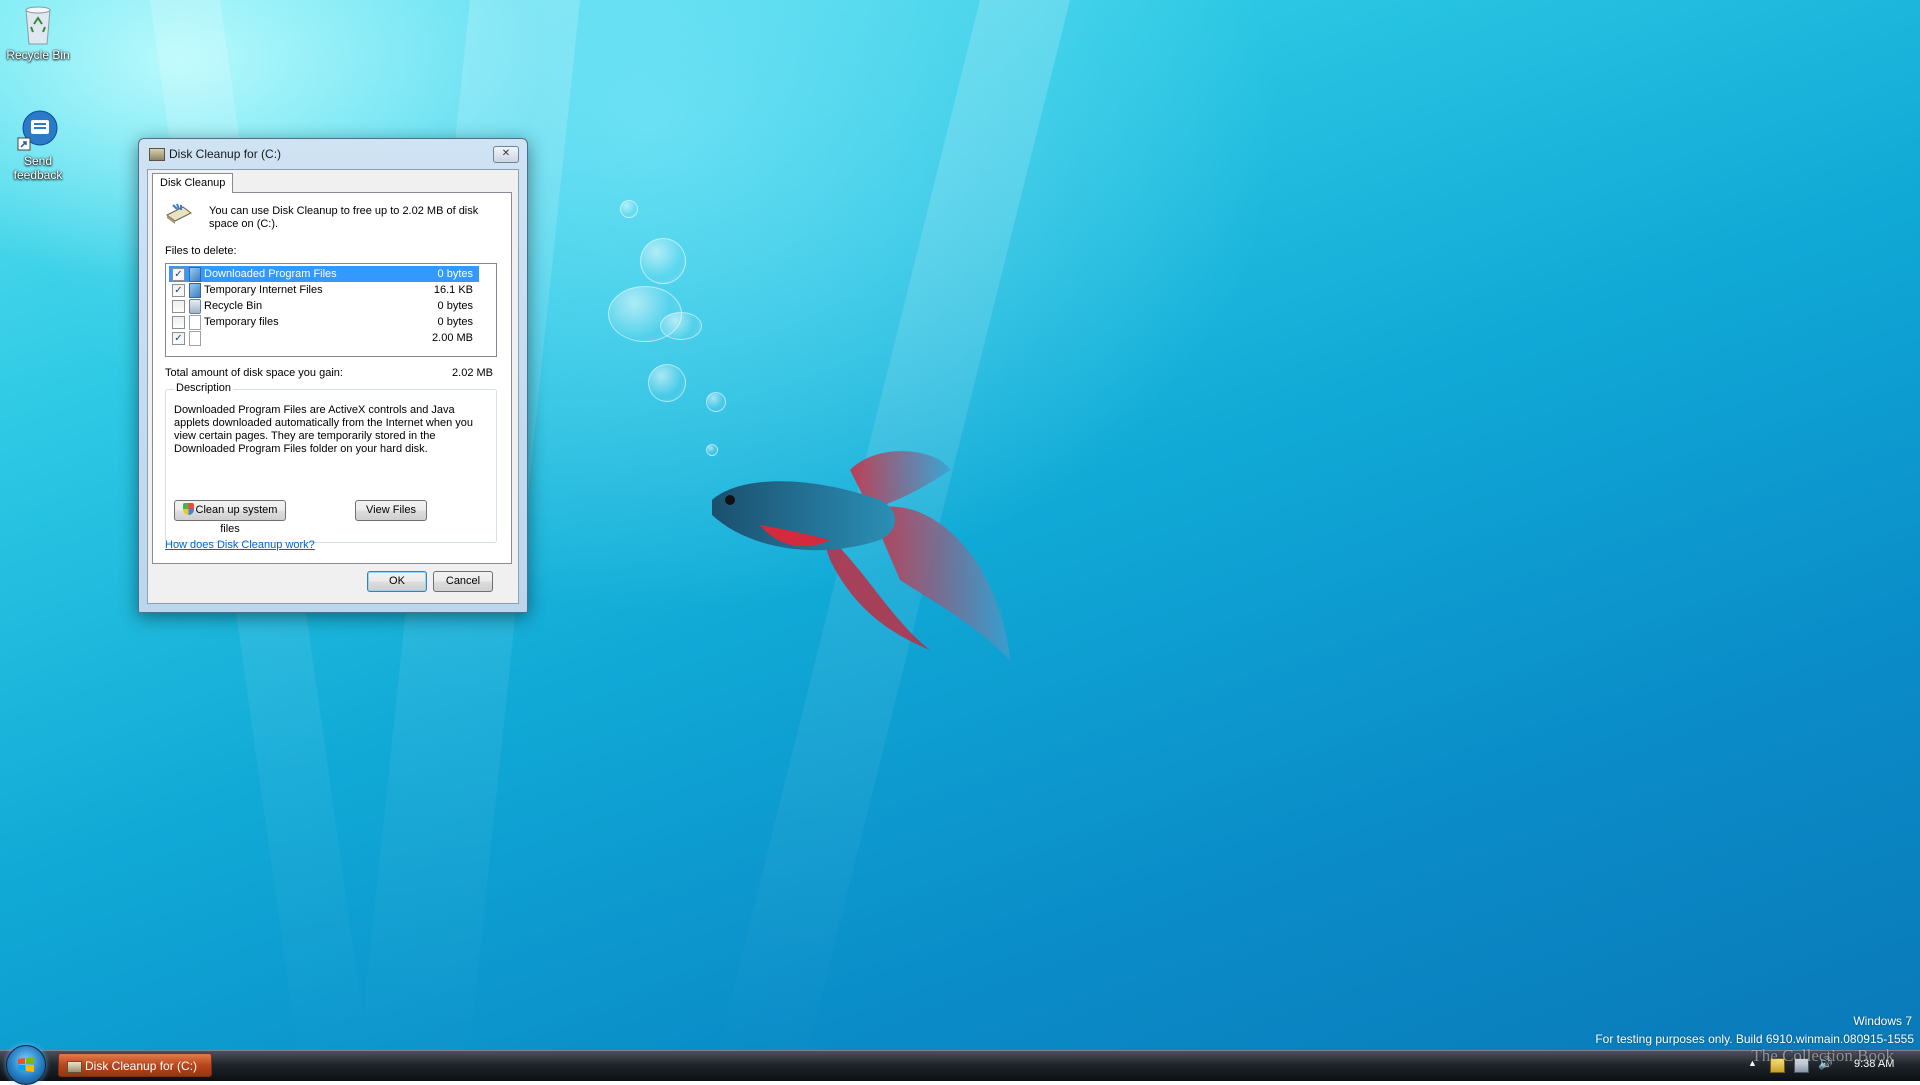 The width and height of the screenshot is (1920, 1085). What do you see at coordinates (324, 290) in the screenshot?
I see `list-item: ✓ Temporary Internet Files 16.1 KB` at bounding box center [324, 290].